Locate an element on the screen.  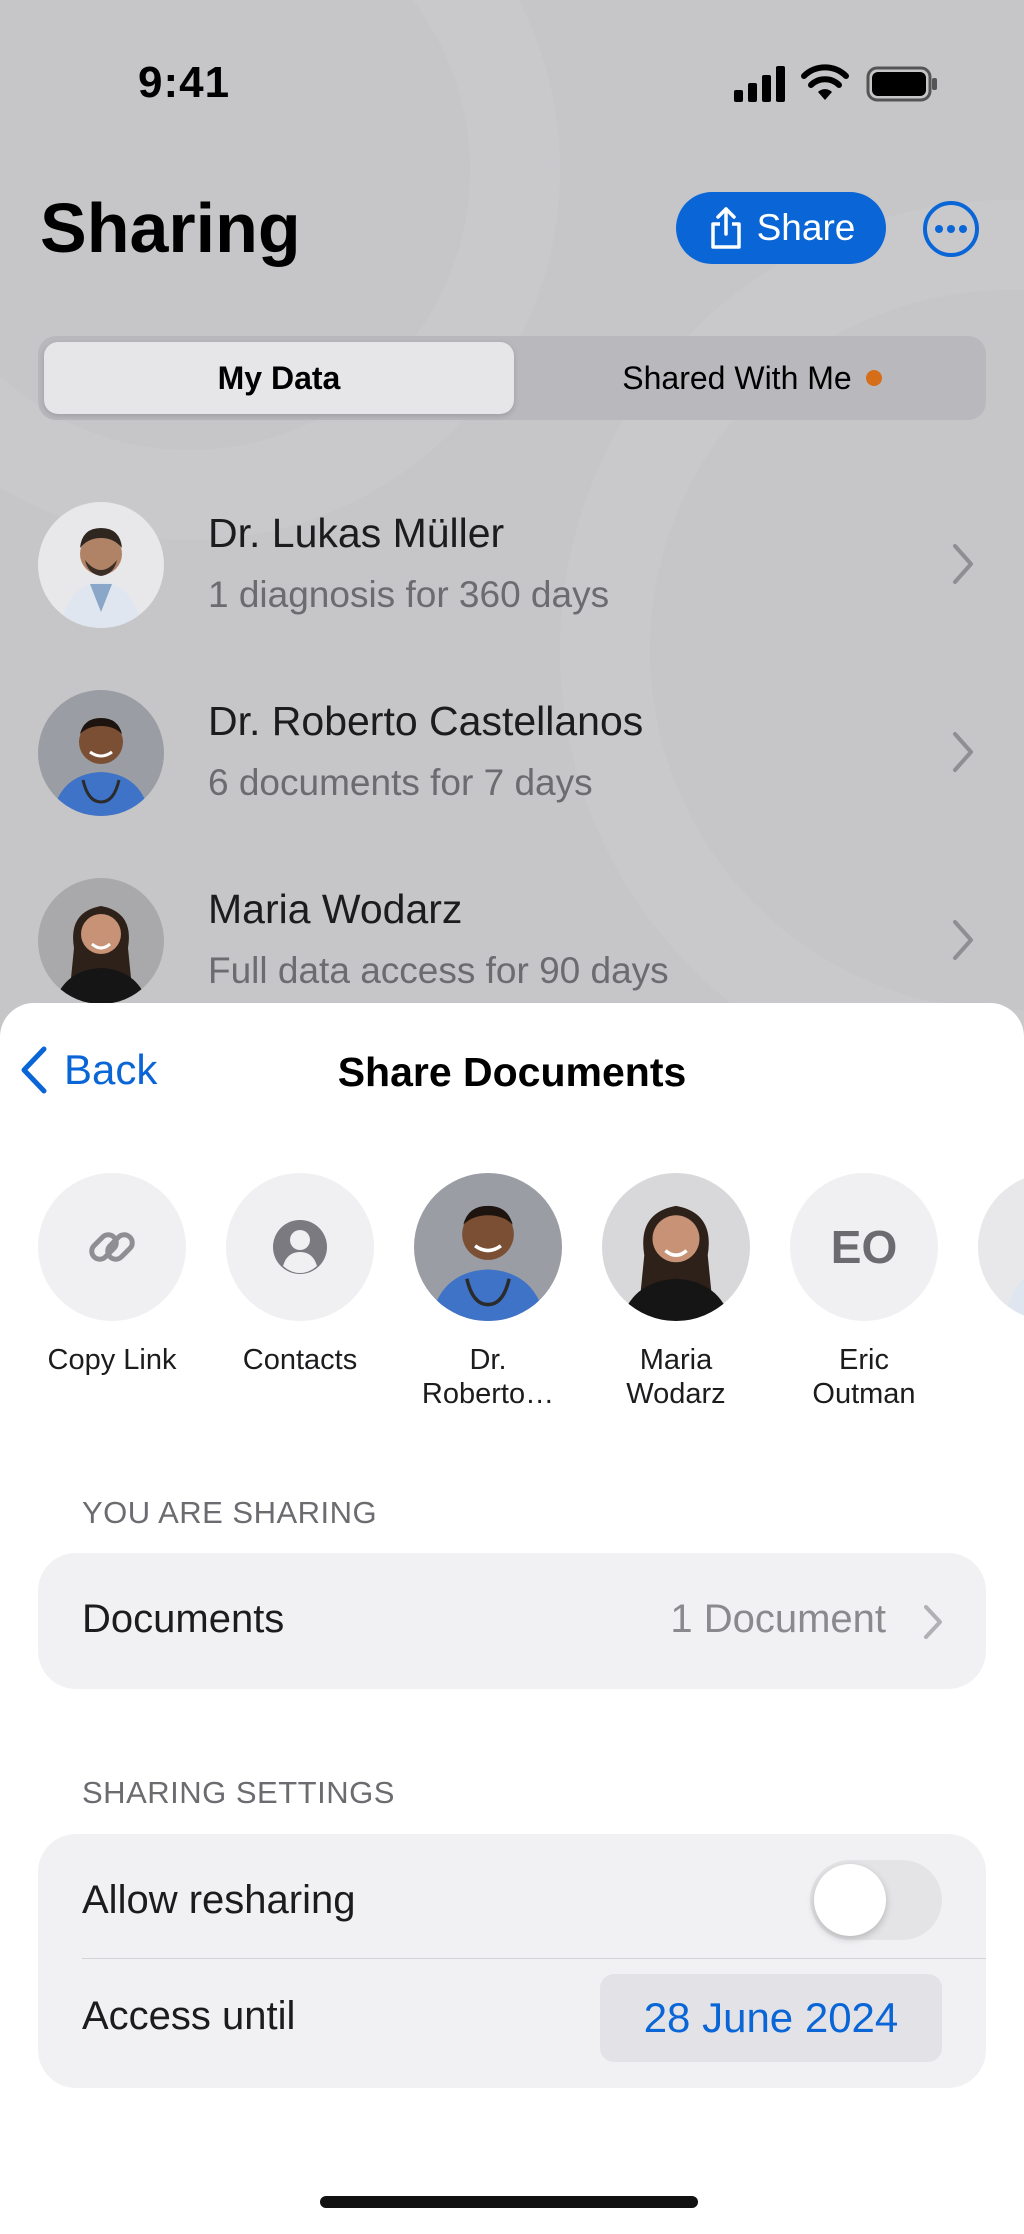
person-icon is located at coordinates (300, 1247).